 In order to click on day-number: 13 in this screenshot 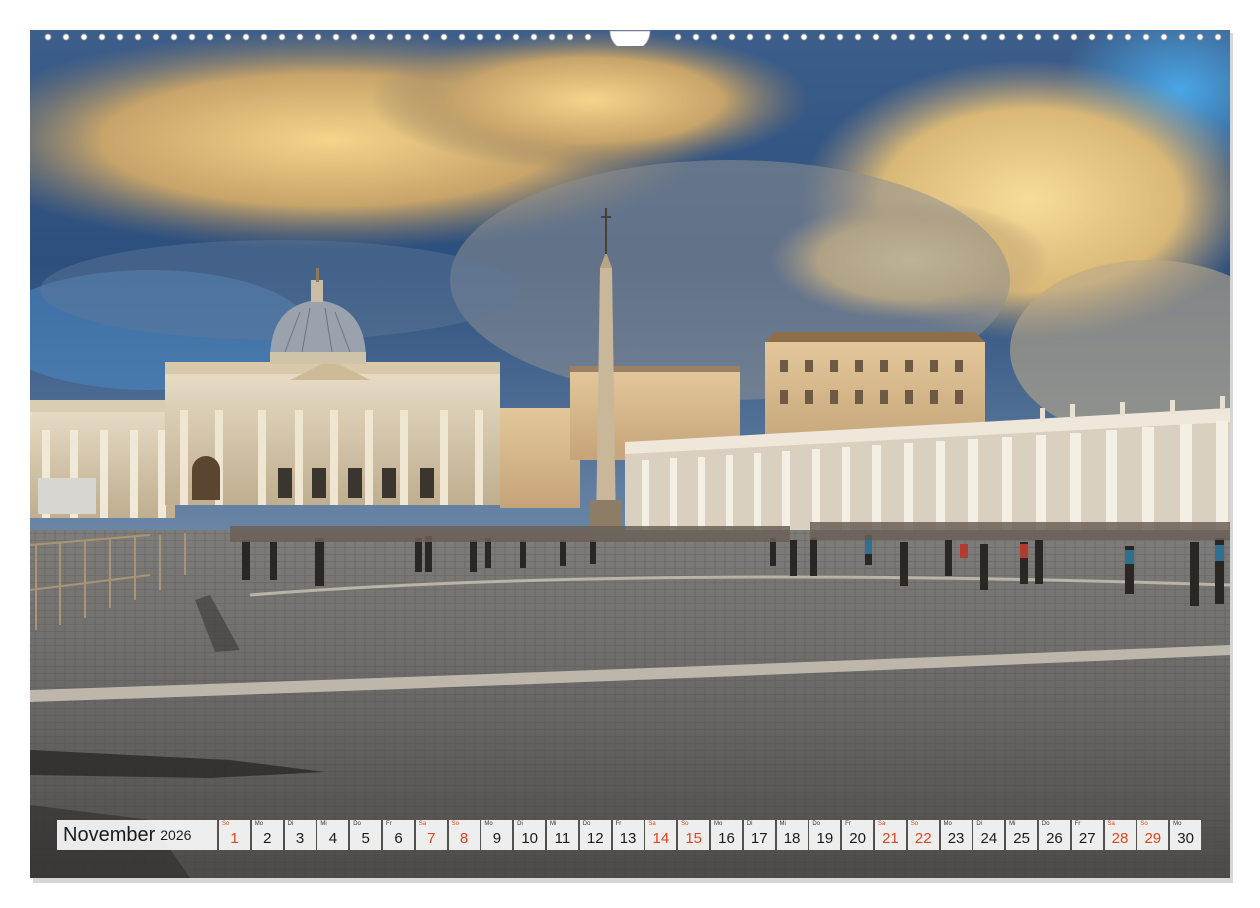, I will do `click(628, 838)`.